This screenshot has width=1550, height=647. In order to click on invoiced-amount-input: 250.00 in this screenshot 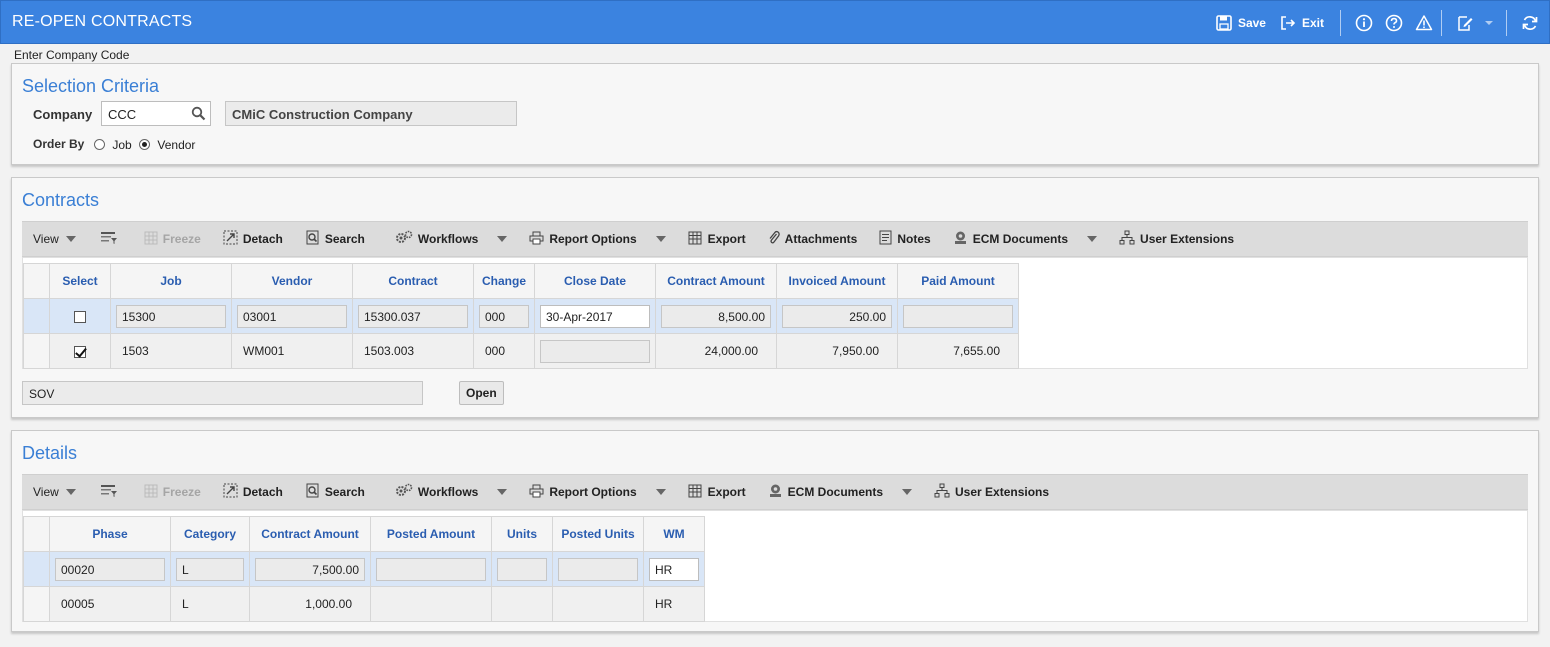, I will do `click(837, 316)`.